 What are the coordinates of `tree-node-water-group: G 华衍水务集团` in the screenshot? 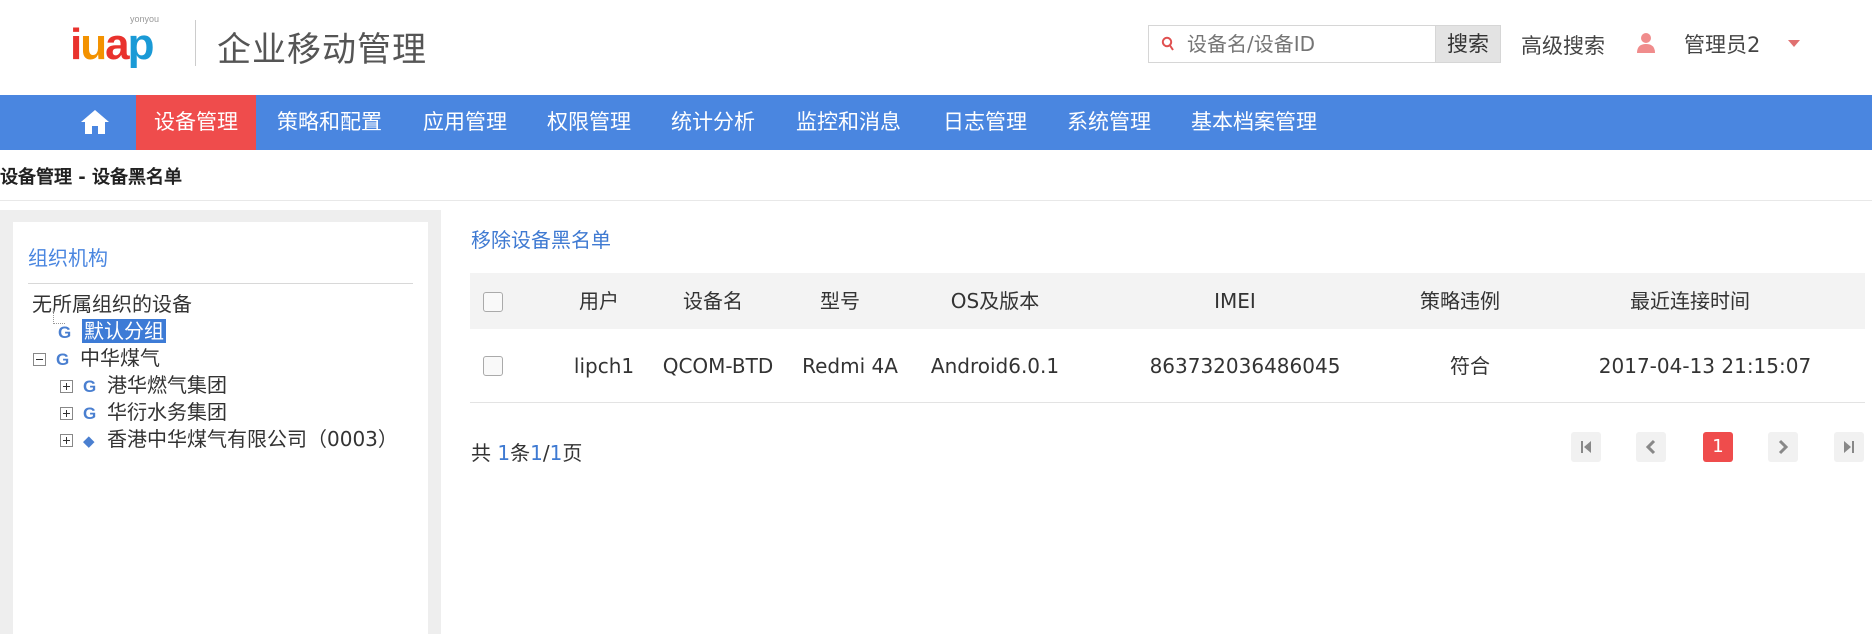 It's located at (143, 410).